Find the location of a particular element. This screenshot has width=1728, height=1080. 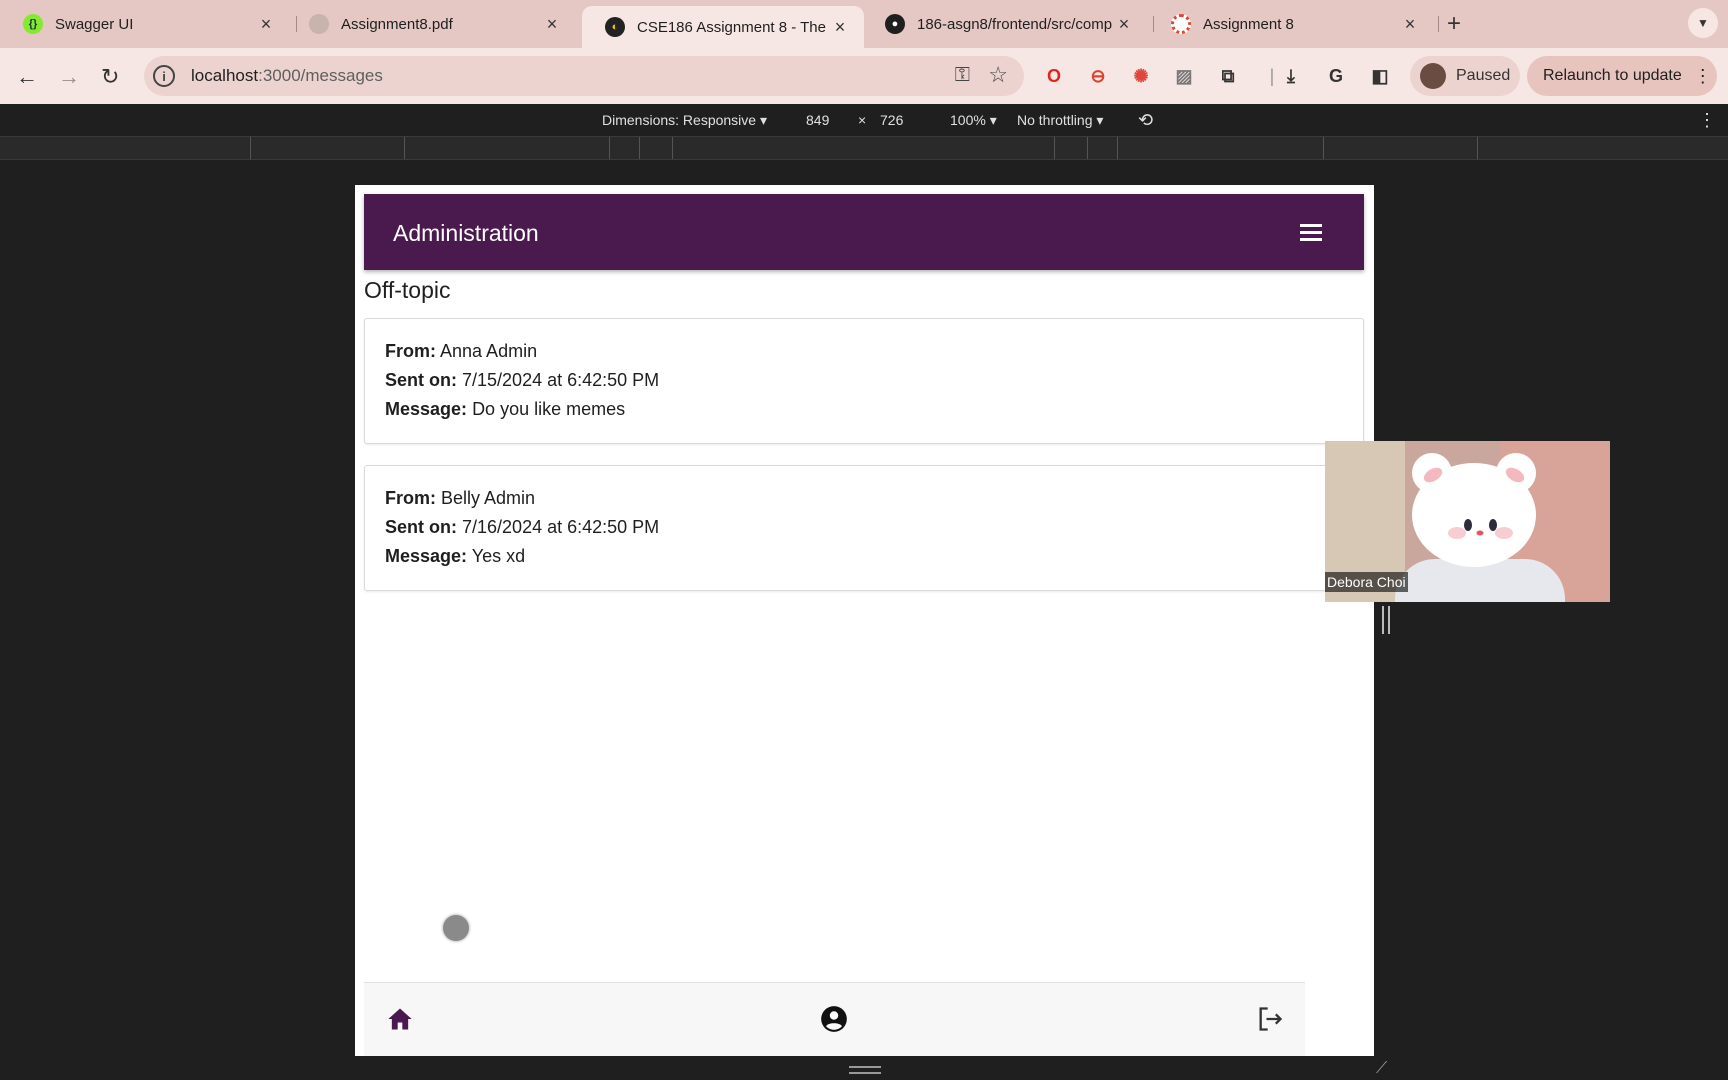

tab-swagger: {} Swagger UI × is located at coordinates (145, 24).